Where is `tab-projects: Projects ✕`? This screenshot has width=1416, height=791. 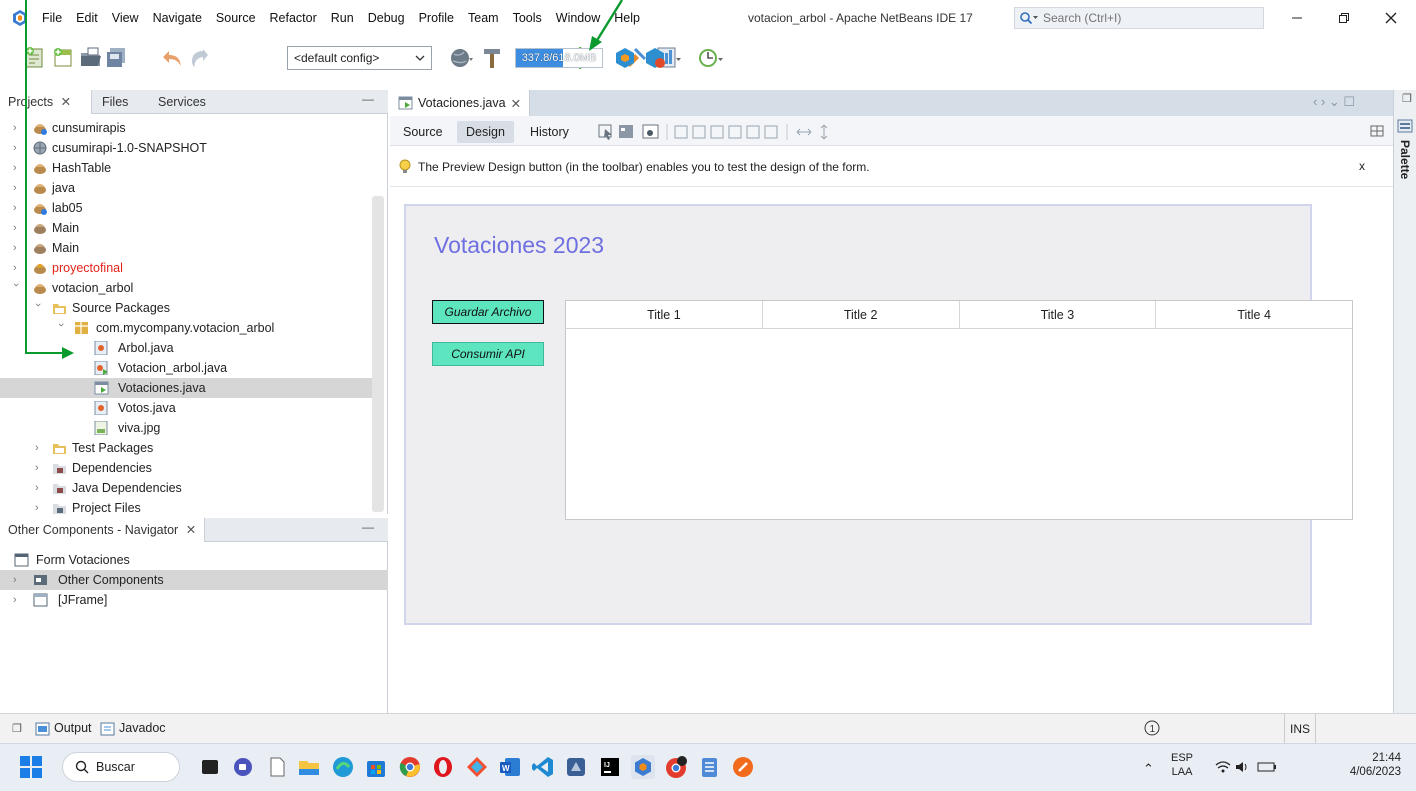 tab-projects: Projects ✕ is located at coordinates (46, 102).